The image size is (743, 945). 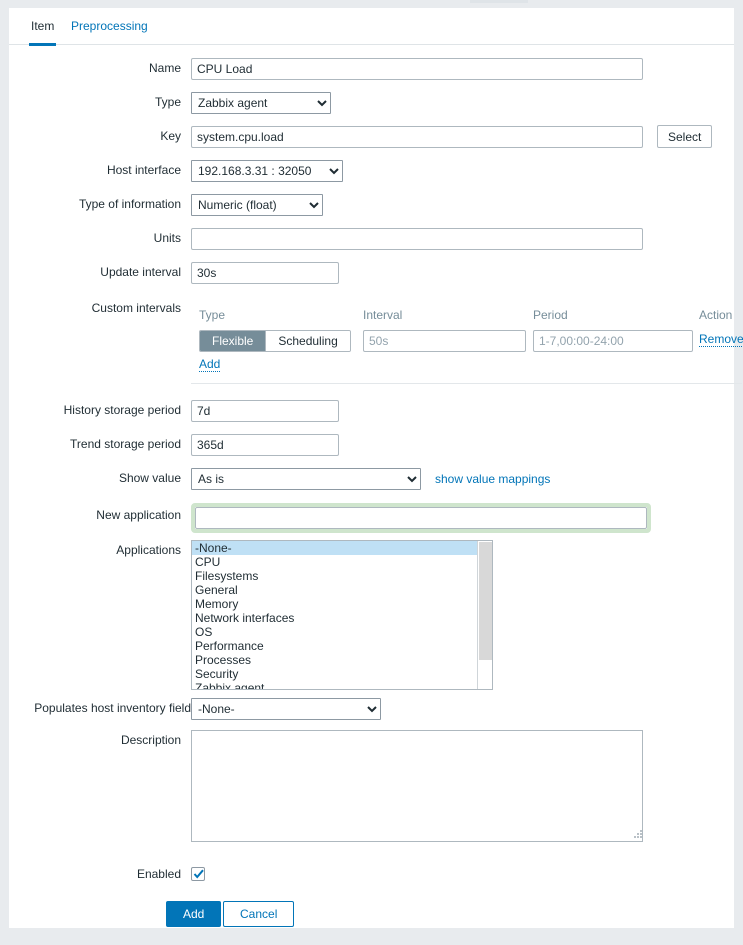 I want to click on row-trend-storage: Trend storage period, so click(x=371, y=445).